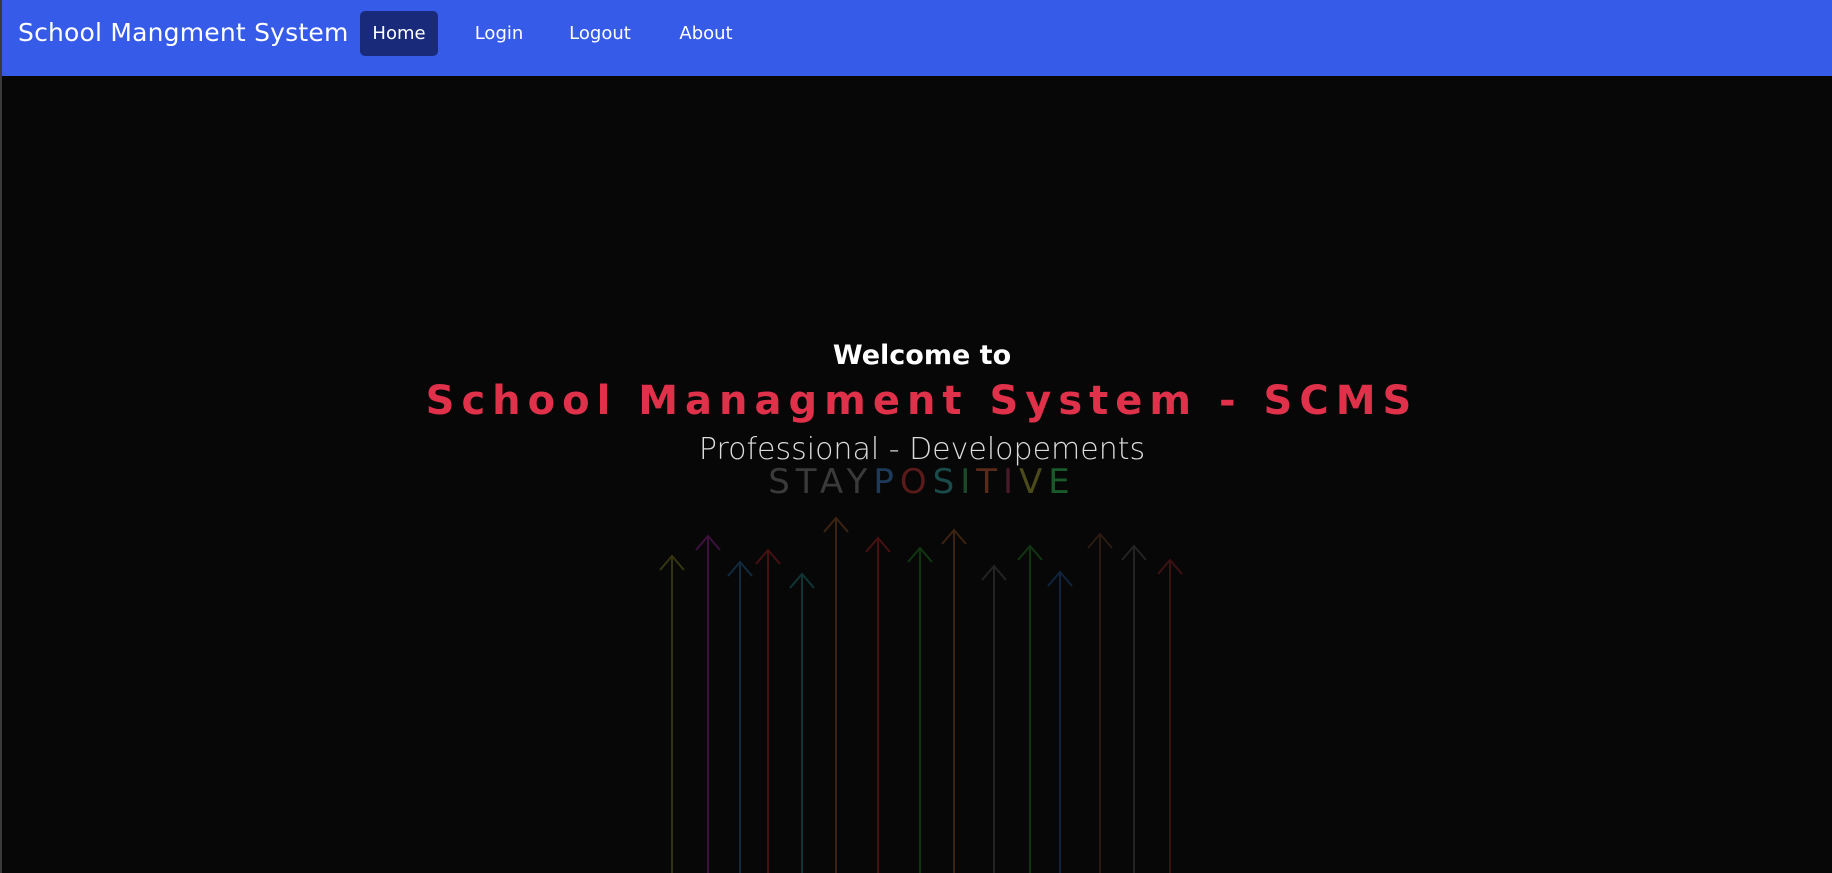 Image resolution: width=1832 pixels, height=873 pixels. What do you see at coordinates (922, 401) in the screenshot?
I see `system-title: School Managment System - SCMS` at bounding box center [922, 401].